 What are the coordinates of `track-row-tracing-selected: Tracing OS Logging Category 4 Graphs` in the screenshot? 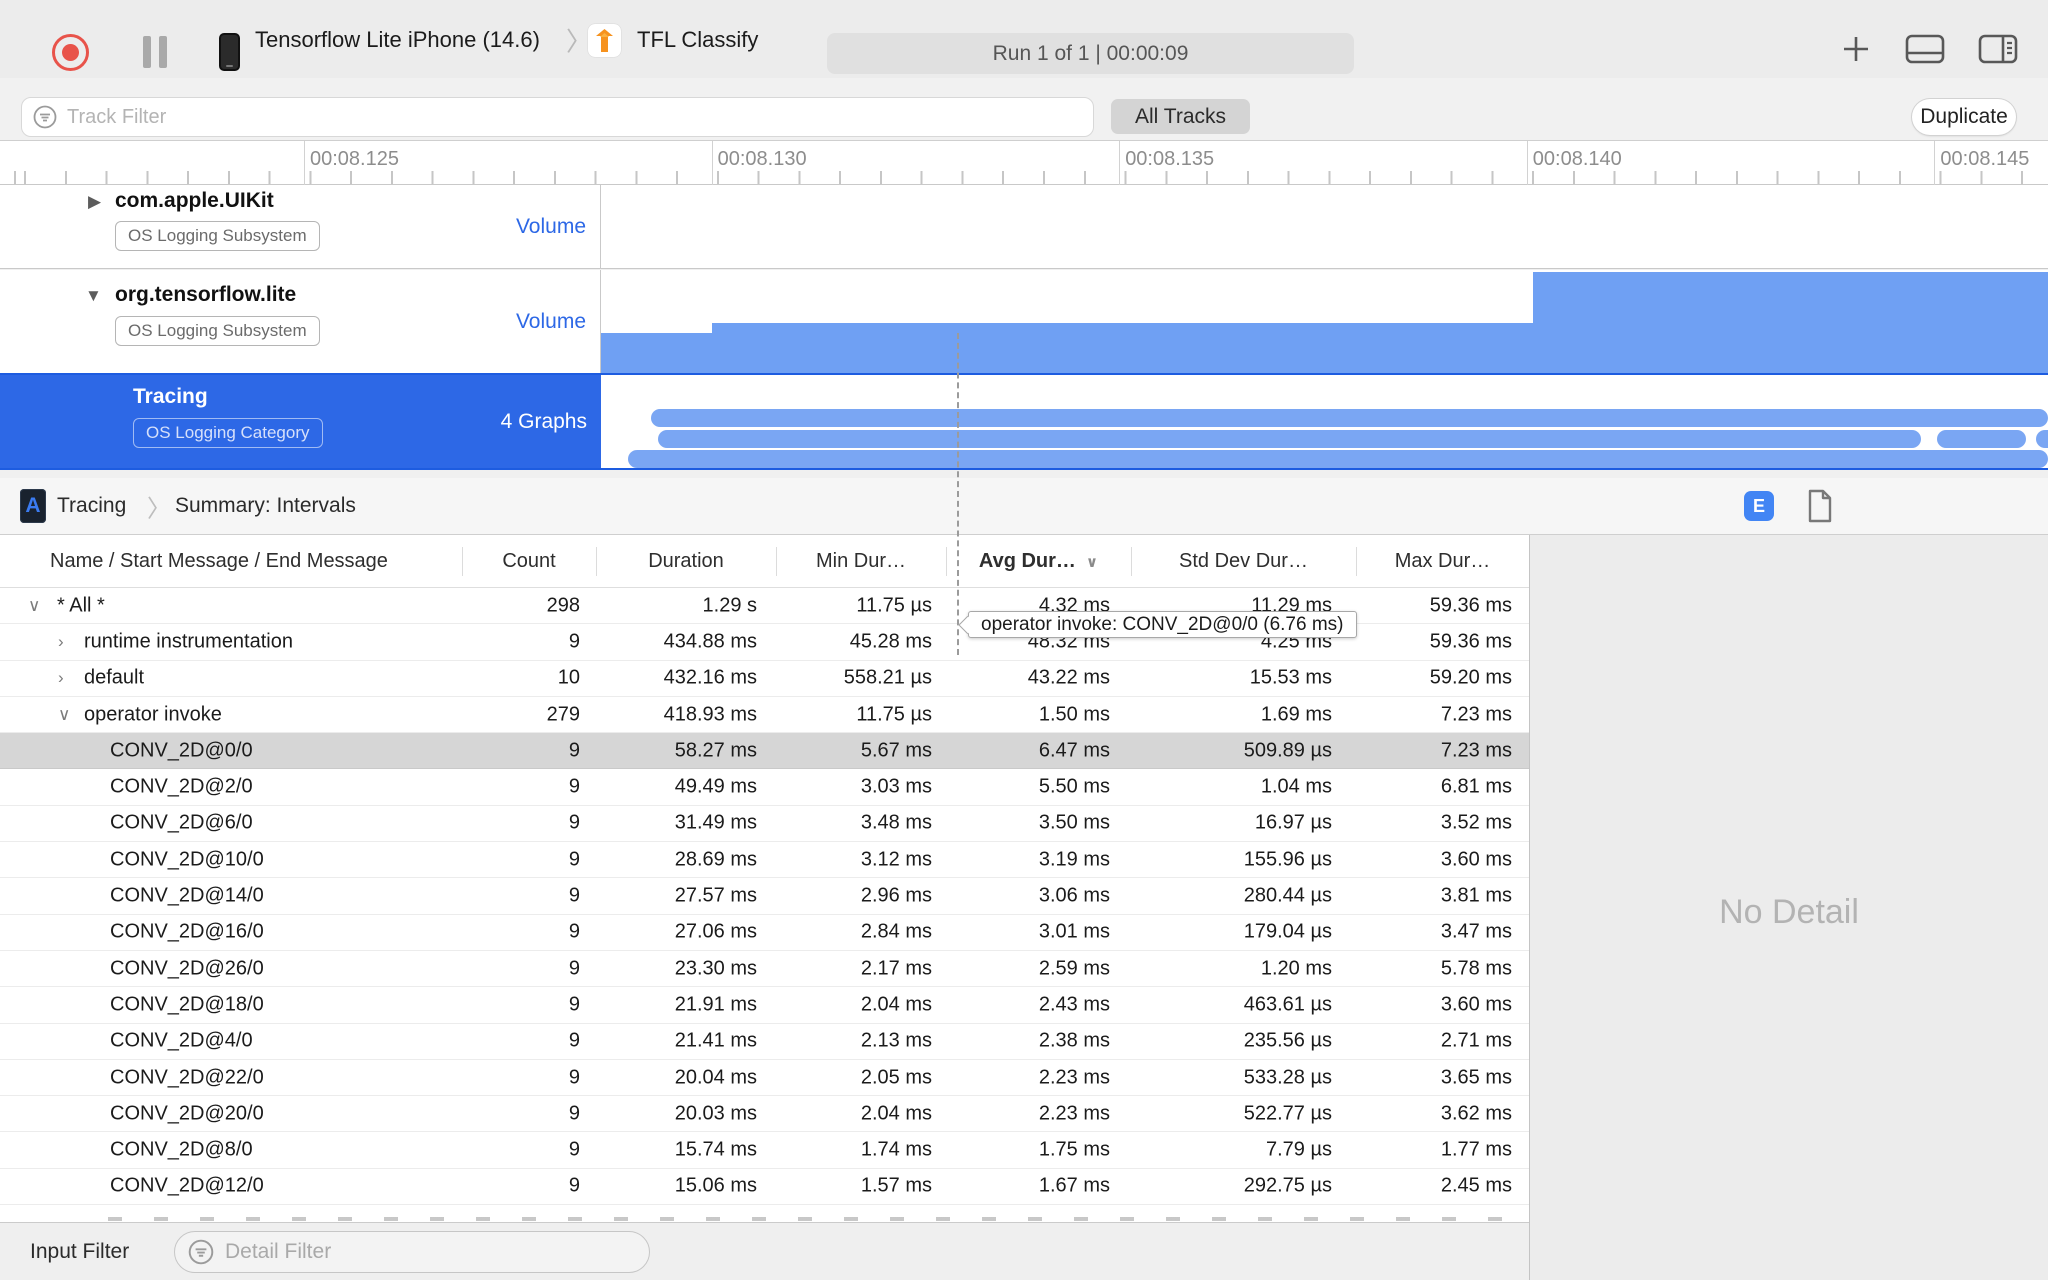 It's located at (1024, 421).